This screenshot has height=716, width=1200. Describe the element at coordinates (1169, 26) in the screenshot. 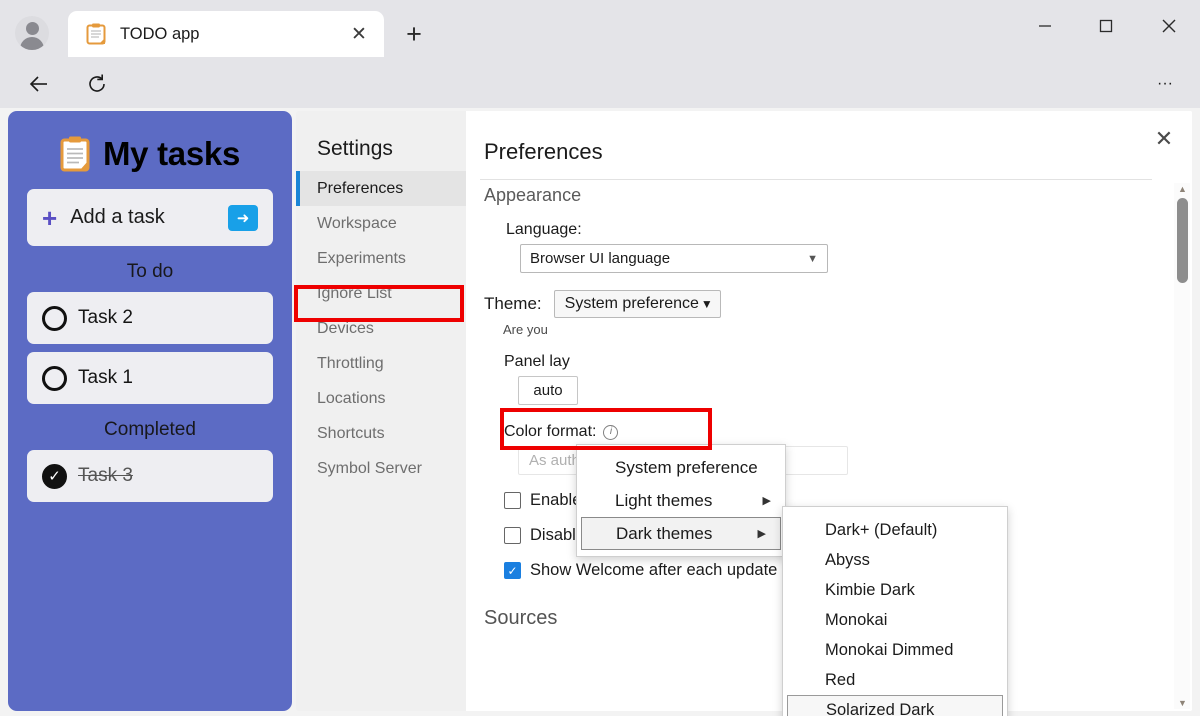

I see `window-close-button` at that location.